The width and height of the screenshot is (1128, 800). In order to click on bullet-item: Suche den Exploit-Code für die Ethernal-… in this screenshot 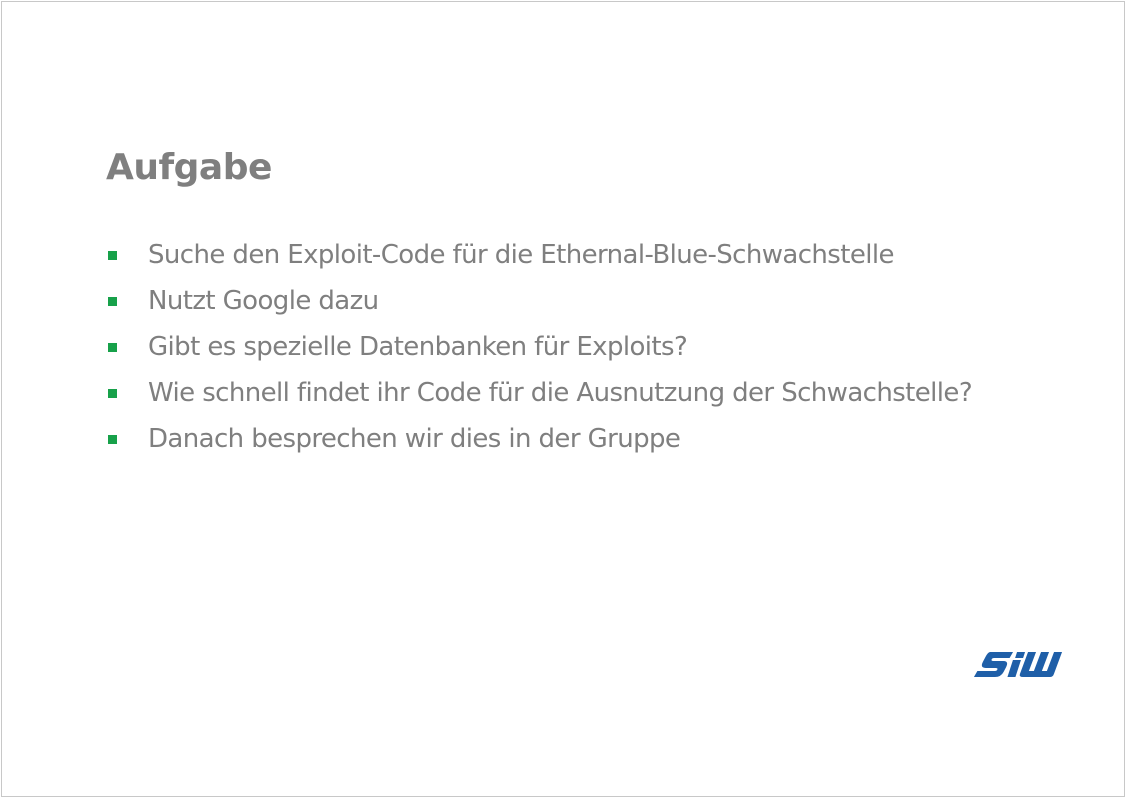, I will do `click(540, 255)`.